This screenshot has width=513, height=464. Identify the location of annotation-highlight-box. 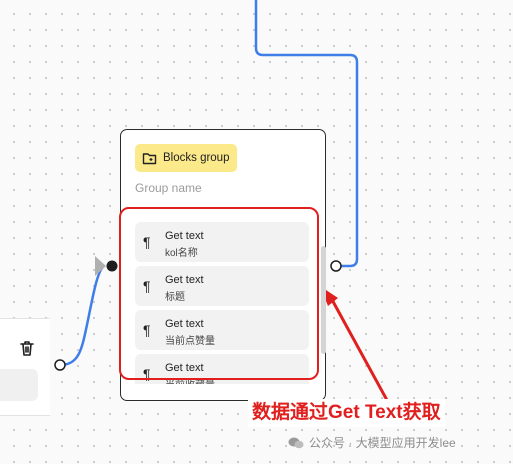
(219, 293).